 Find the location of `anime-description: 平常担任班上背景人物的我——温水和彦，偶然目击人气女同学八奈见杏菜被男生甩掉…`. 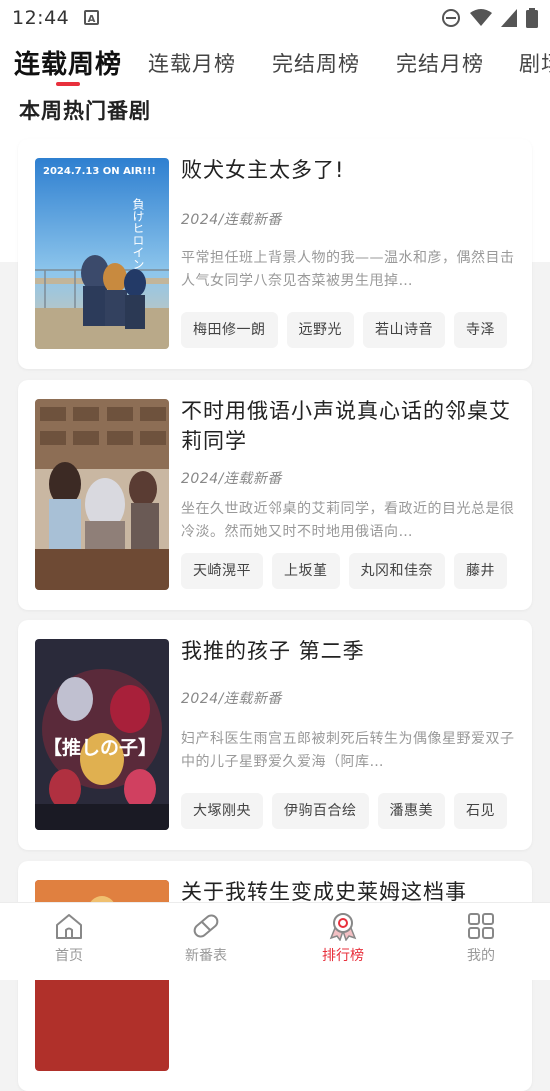

anime-description: 平常担任班上背景人物的我——温水和彦，偶然目击人气女同学八奈见杏菜被男生甩掉… is located at coordinates (348, 269).